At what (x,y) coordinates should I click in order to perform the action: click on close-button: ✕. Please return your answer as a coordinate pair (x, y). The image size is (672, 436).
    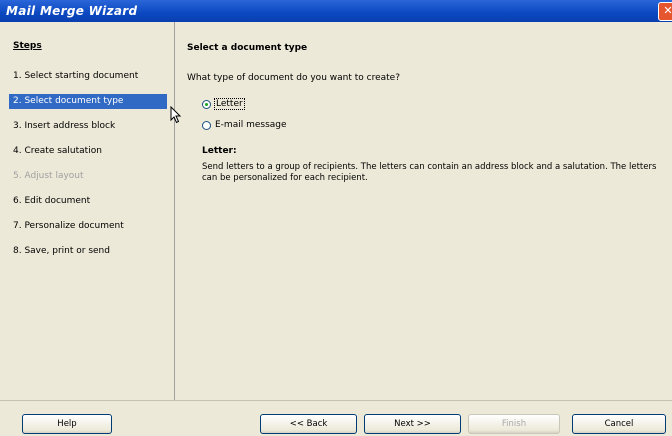
    Looking at the image, I should click on (665, 11).